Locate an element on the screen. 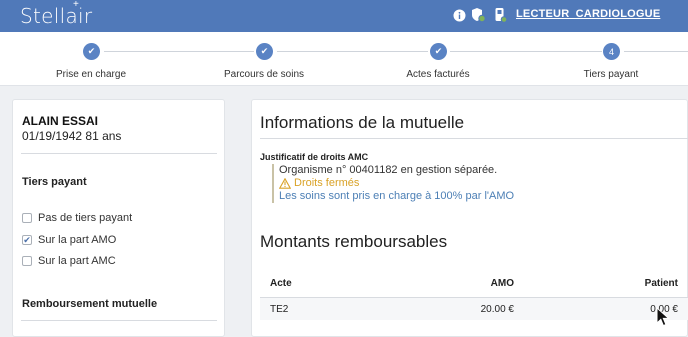  top-bar: Stellair + LECTEUR_CARDIOLOGUE is located at coordinates (344, 16).